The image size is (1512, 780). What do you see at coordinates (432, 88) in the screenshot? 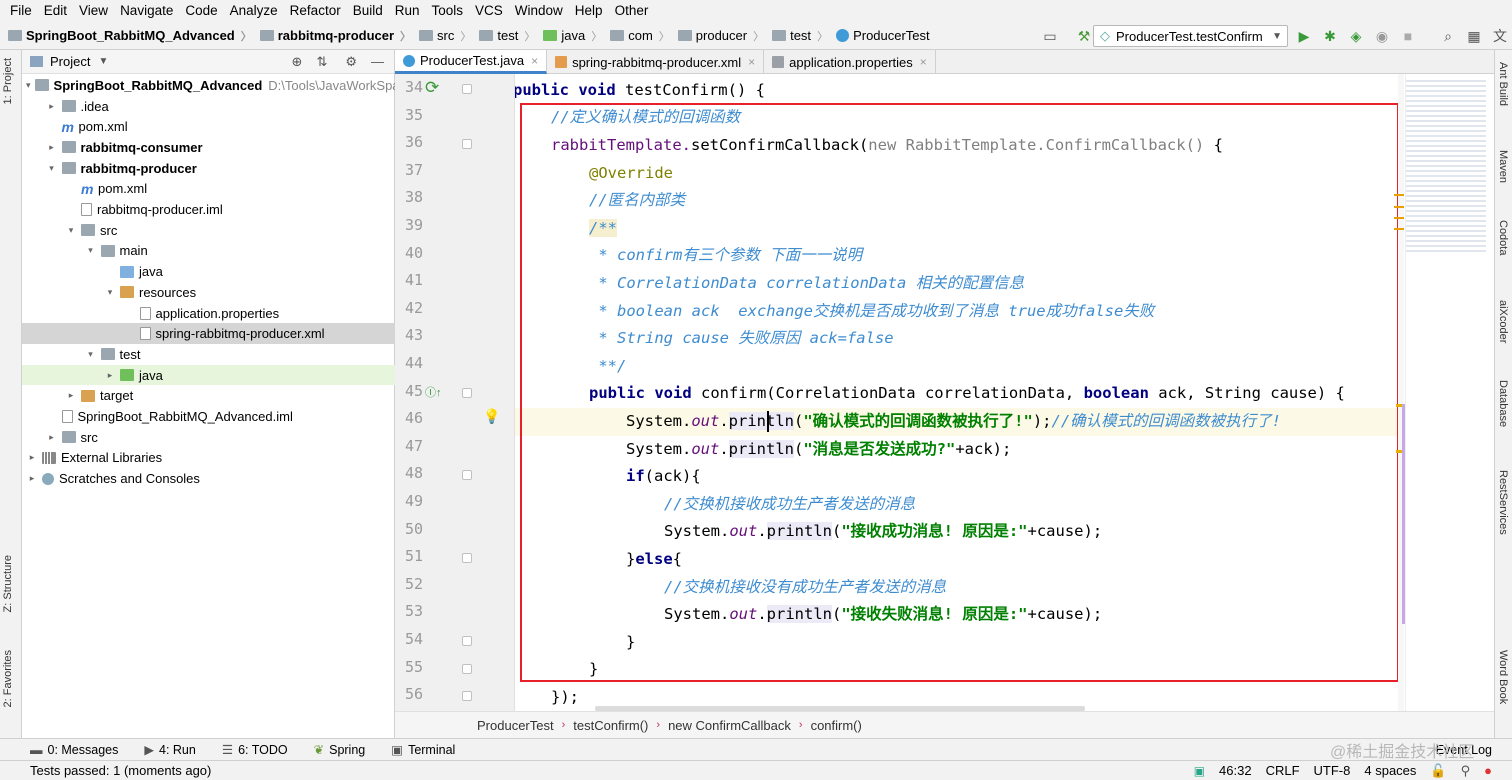
I see `run-test-gutter-icon: ⟳` at bounding box center [432, 88].